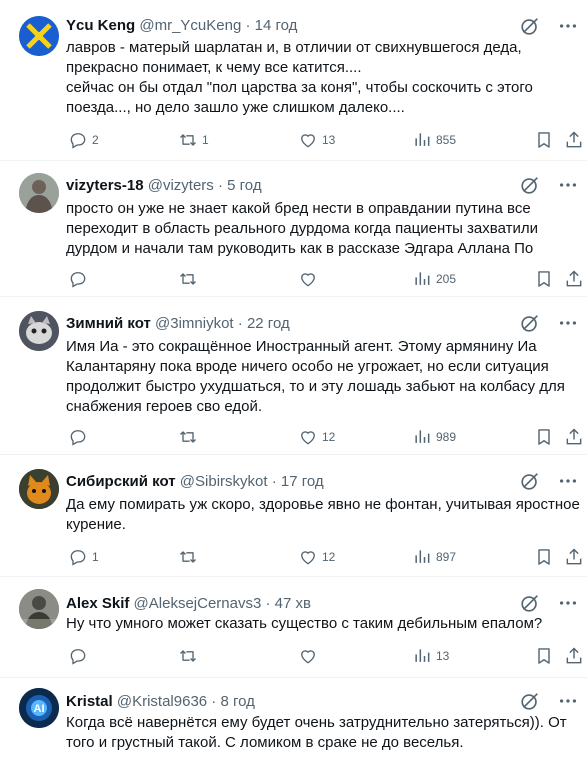  Describe the element at coordinates (105, 185) in the screenshot. I see `display-name: vizyters-18` at that location.